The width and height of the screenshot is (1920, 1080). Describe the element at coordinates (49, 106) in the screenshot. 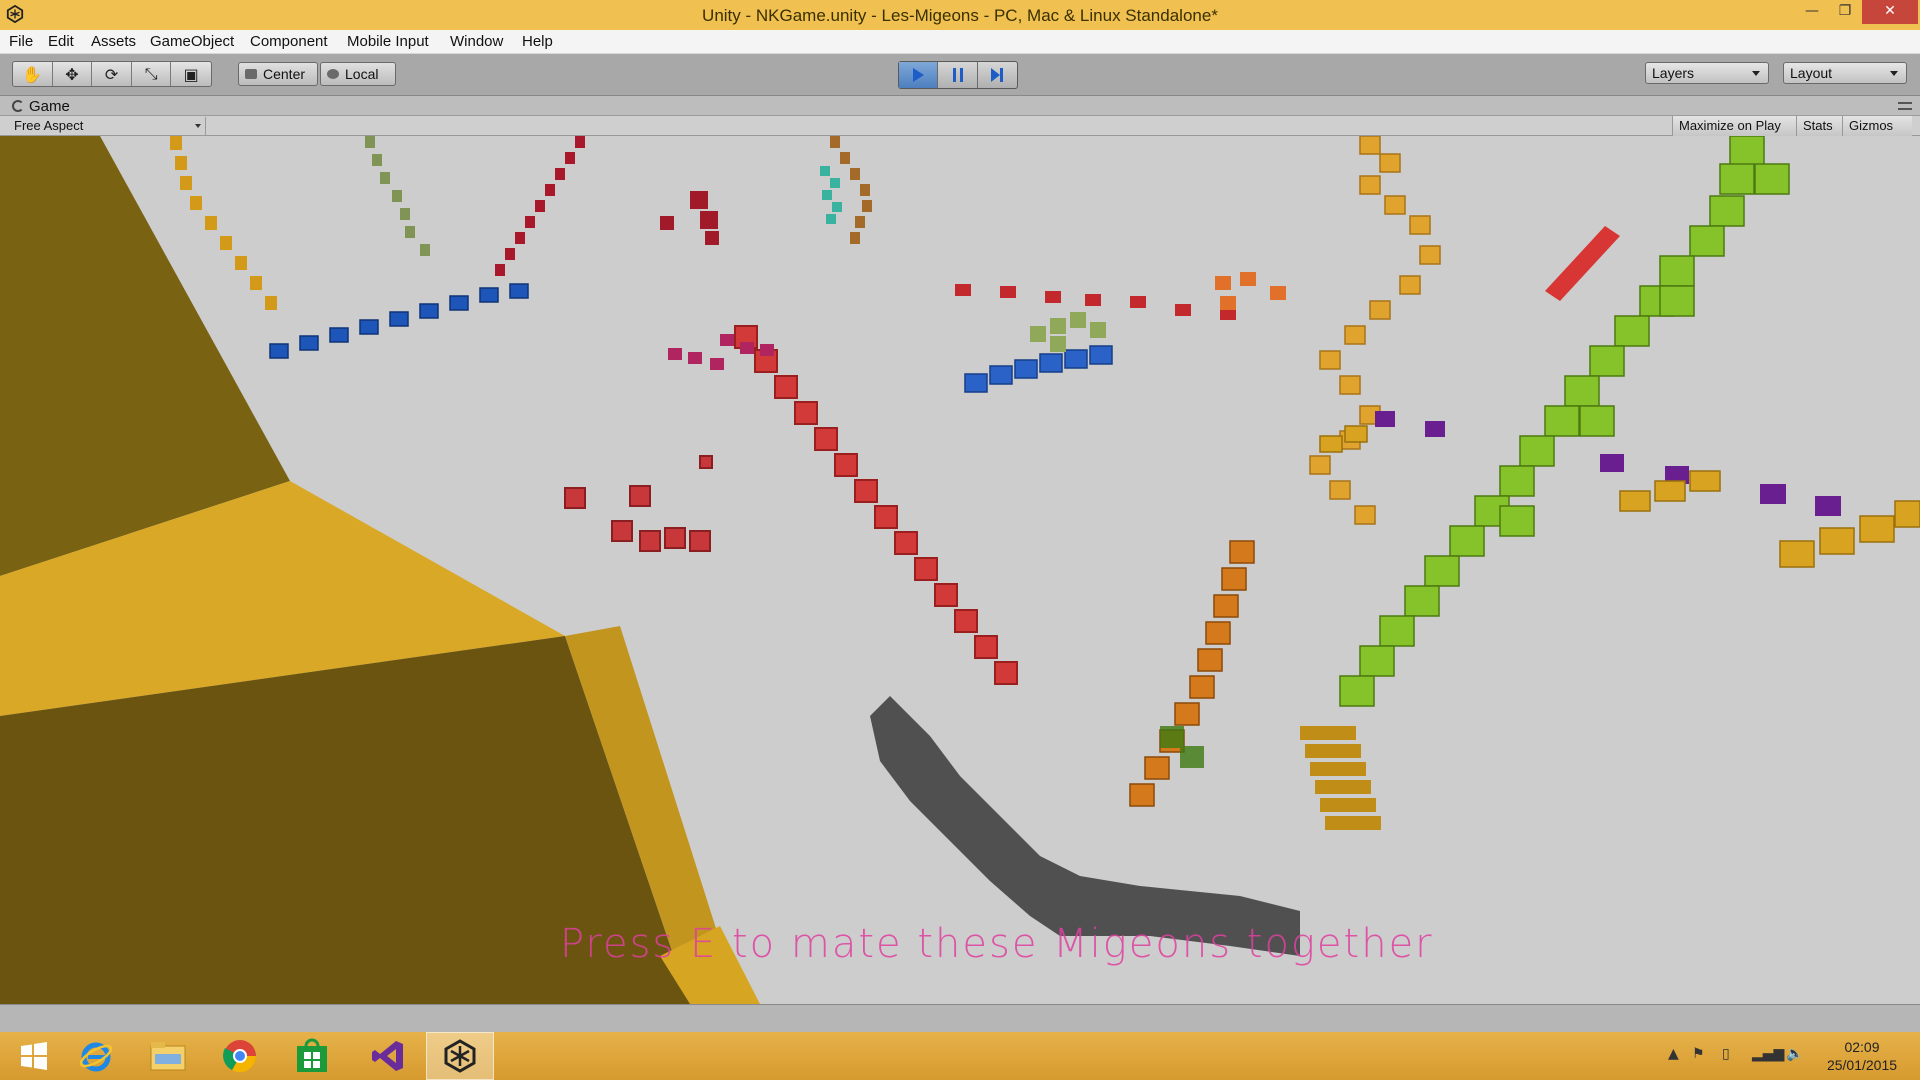

I see `tab-game: Game` at that location.